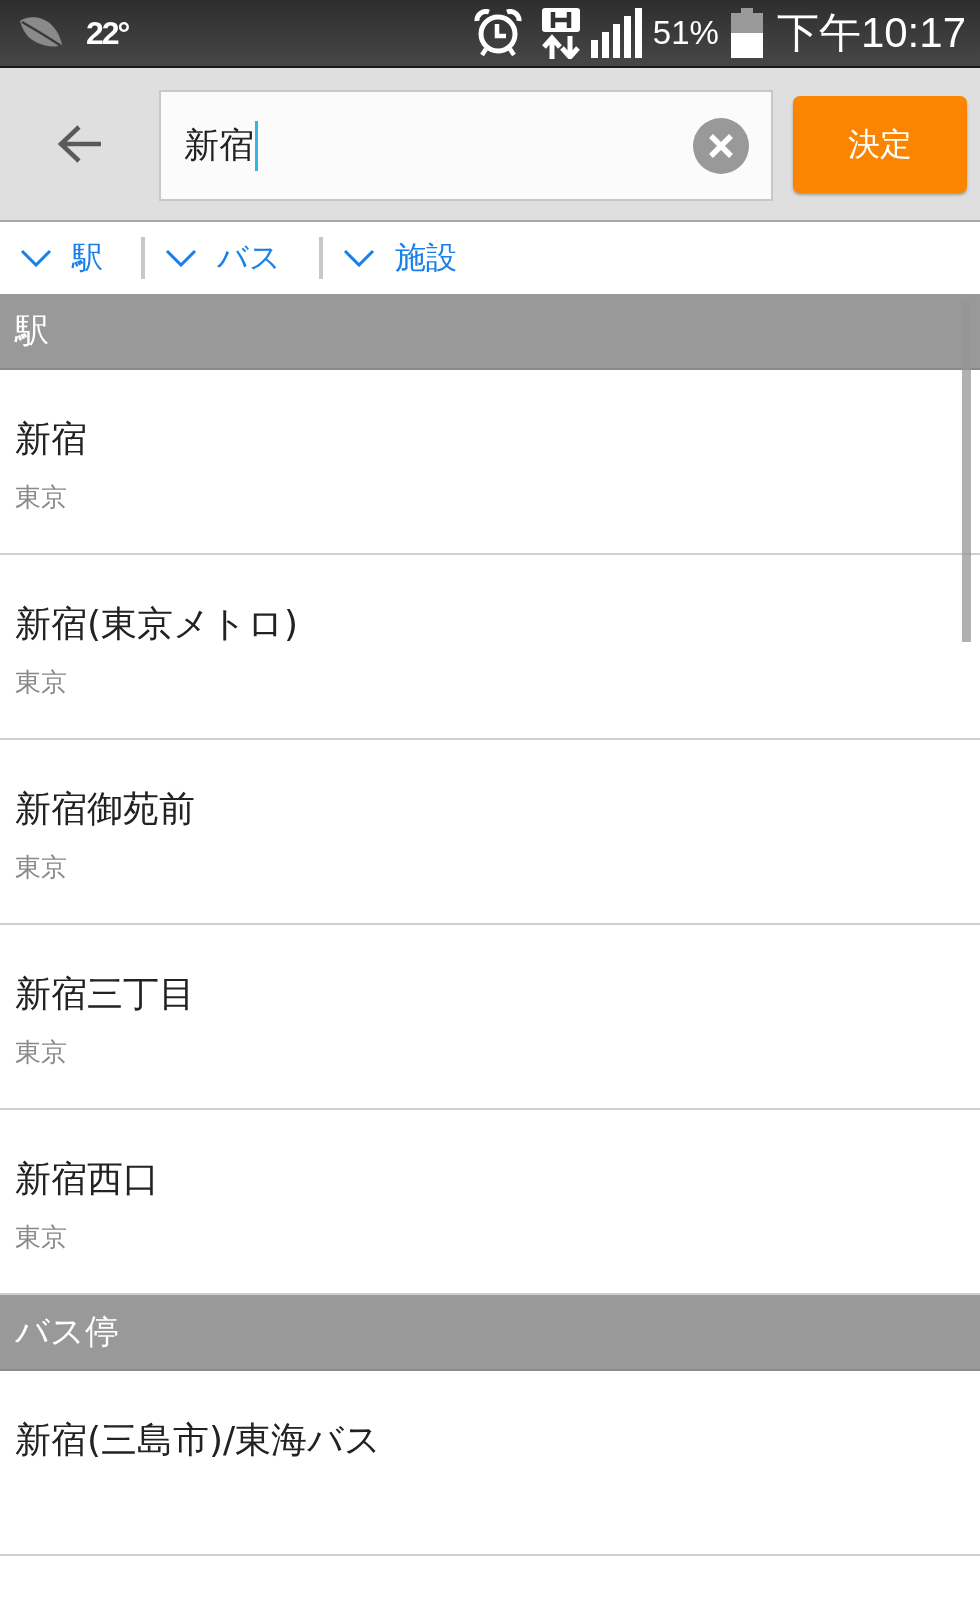 This screenshot has width=980, height=1612. What do you see at coordinates (490, 832) in the screenshot?
I see `result-list-item: 新宿御苑前 東京` at bounding box center [490, 832].